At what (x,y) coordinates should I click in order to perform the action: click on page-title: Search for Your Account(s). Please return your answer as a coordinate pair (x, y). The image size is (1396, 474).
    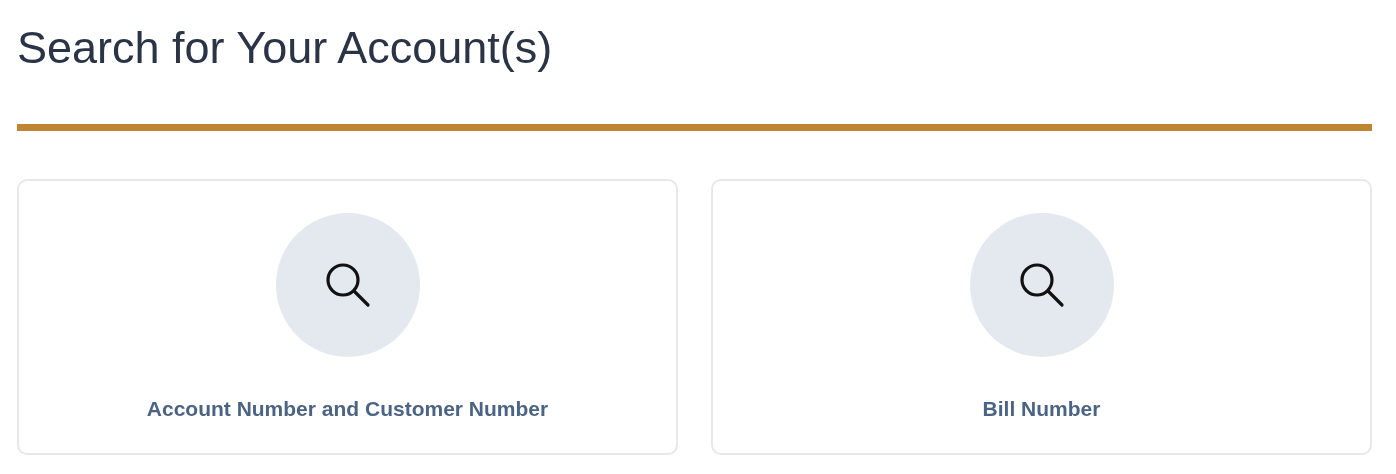
    Looking at the image, I should click on (285, 48).